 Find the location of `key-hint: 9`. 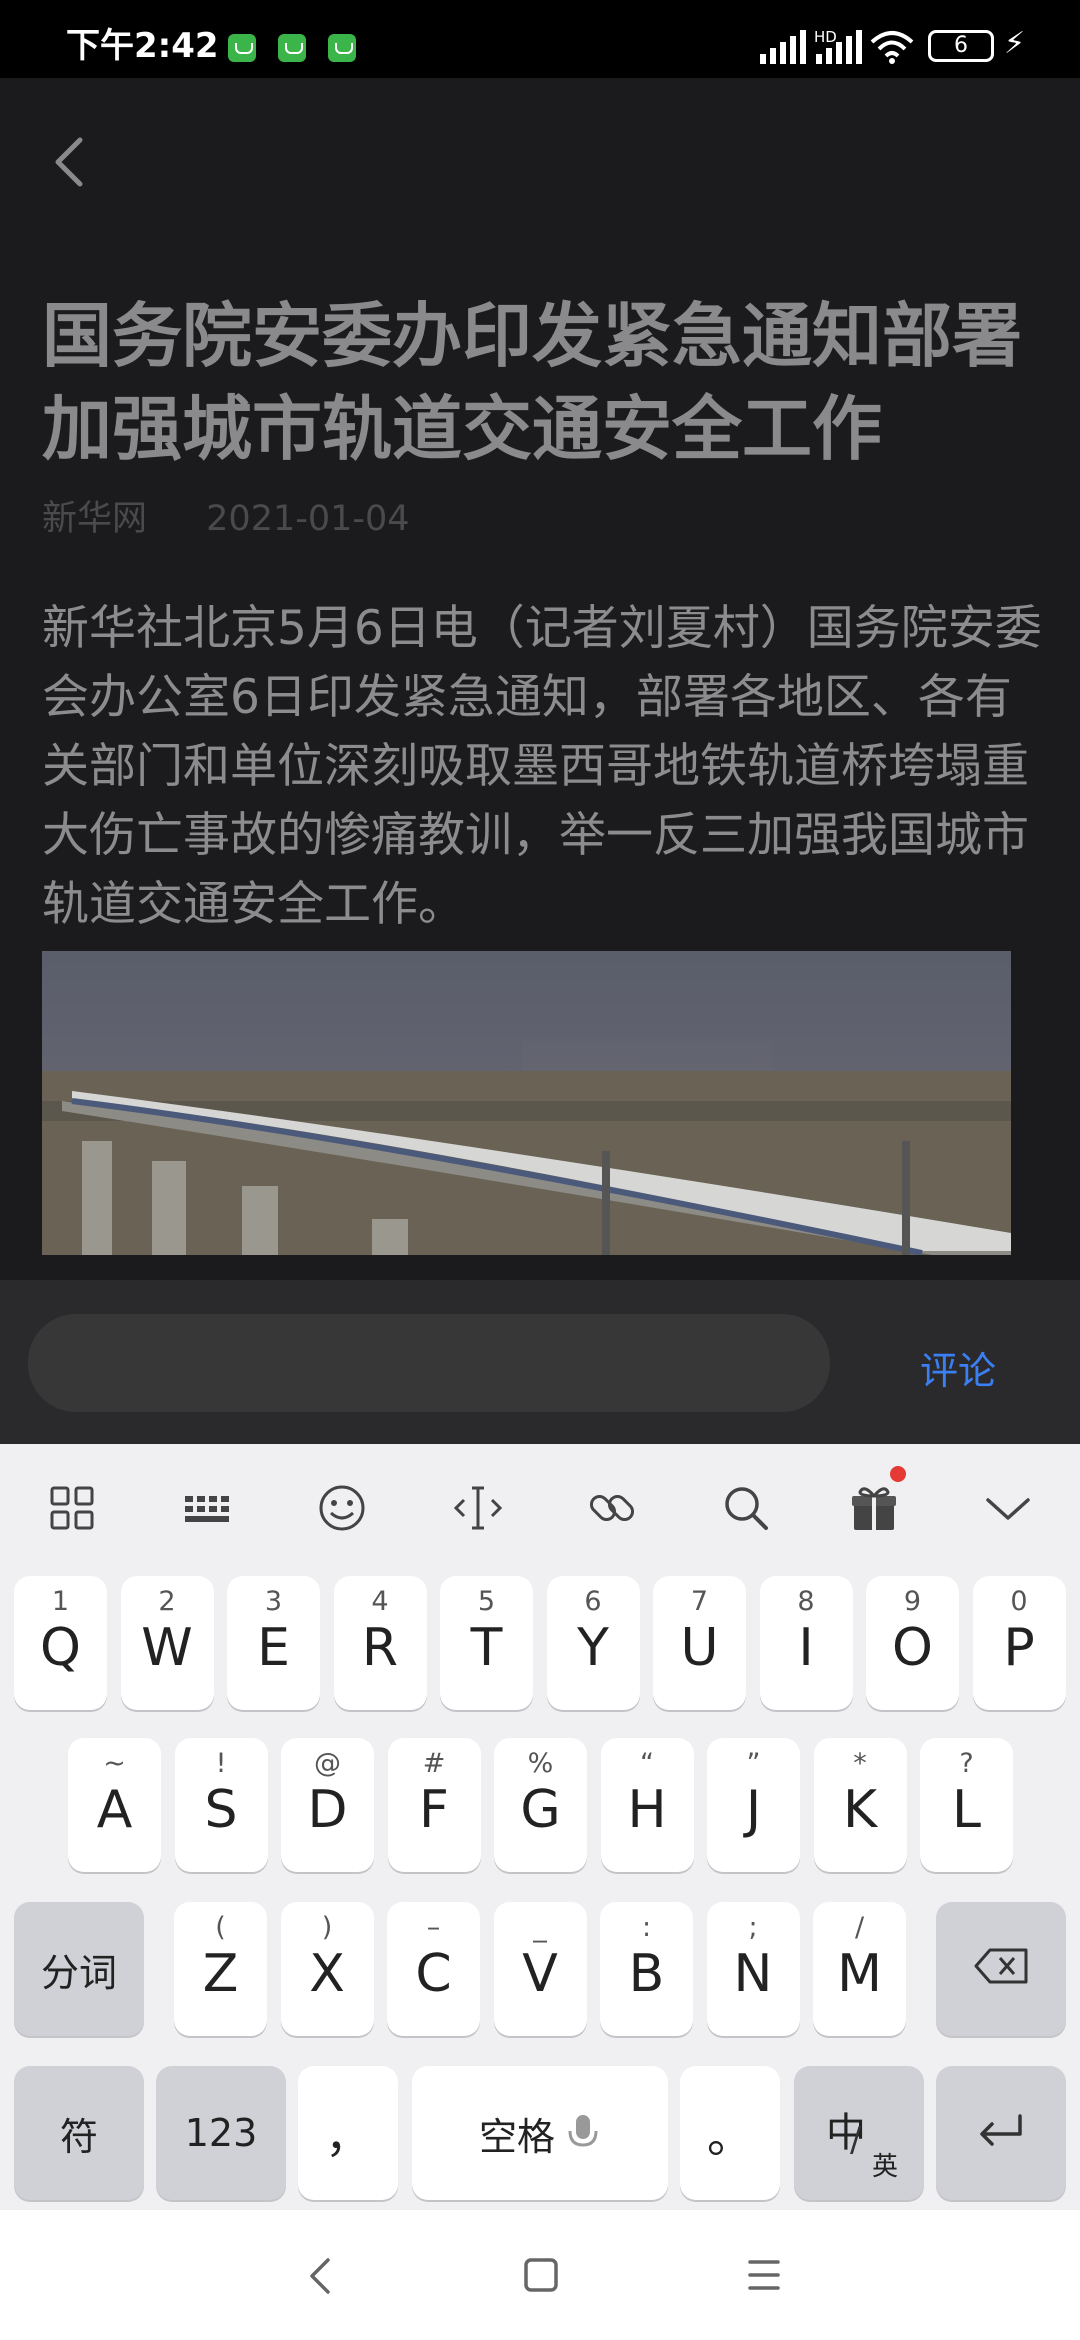

key-hint: 9 is located at coordinates (912, 1601).